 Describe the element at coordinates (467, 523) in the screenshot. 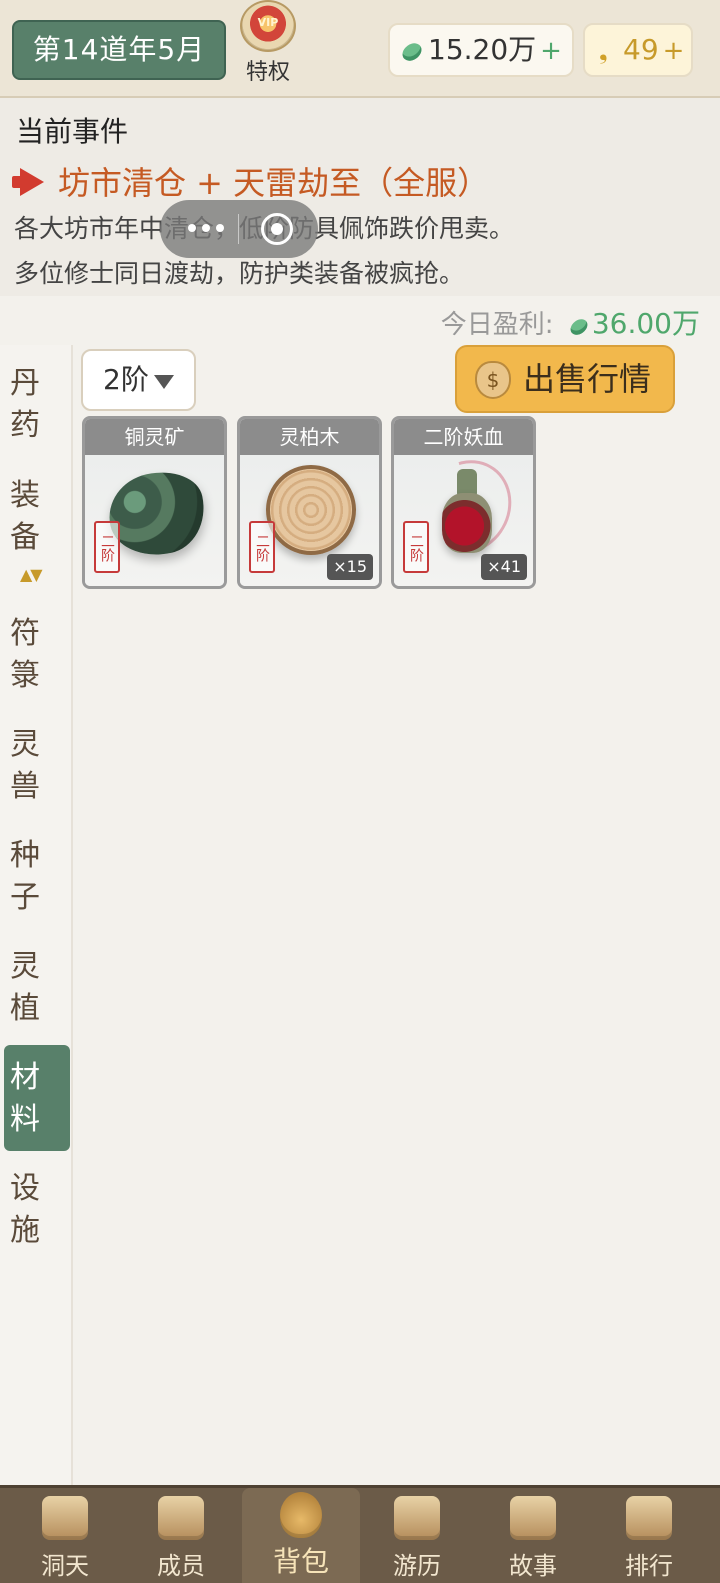

I see `blood-potion-icon` at that location.